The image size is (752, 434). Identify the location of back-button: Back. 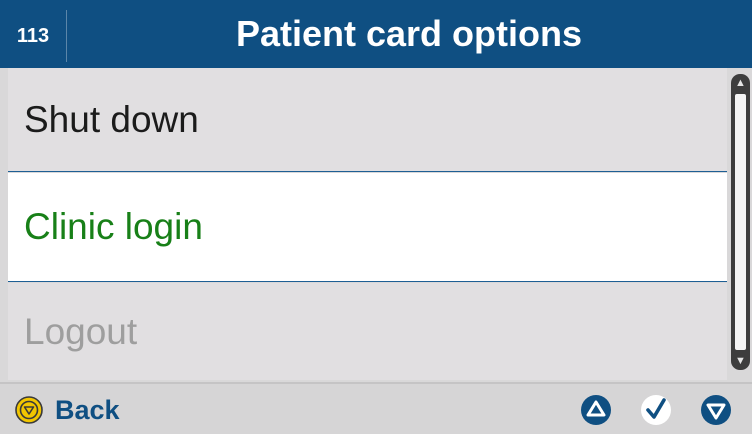
(87, 410).